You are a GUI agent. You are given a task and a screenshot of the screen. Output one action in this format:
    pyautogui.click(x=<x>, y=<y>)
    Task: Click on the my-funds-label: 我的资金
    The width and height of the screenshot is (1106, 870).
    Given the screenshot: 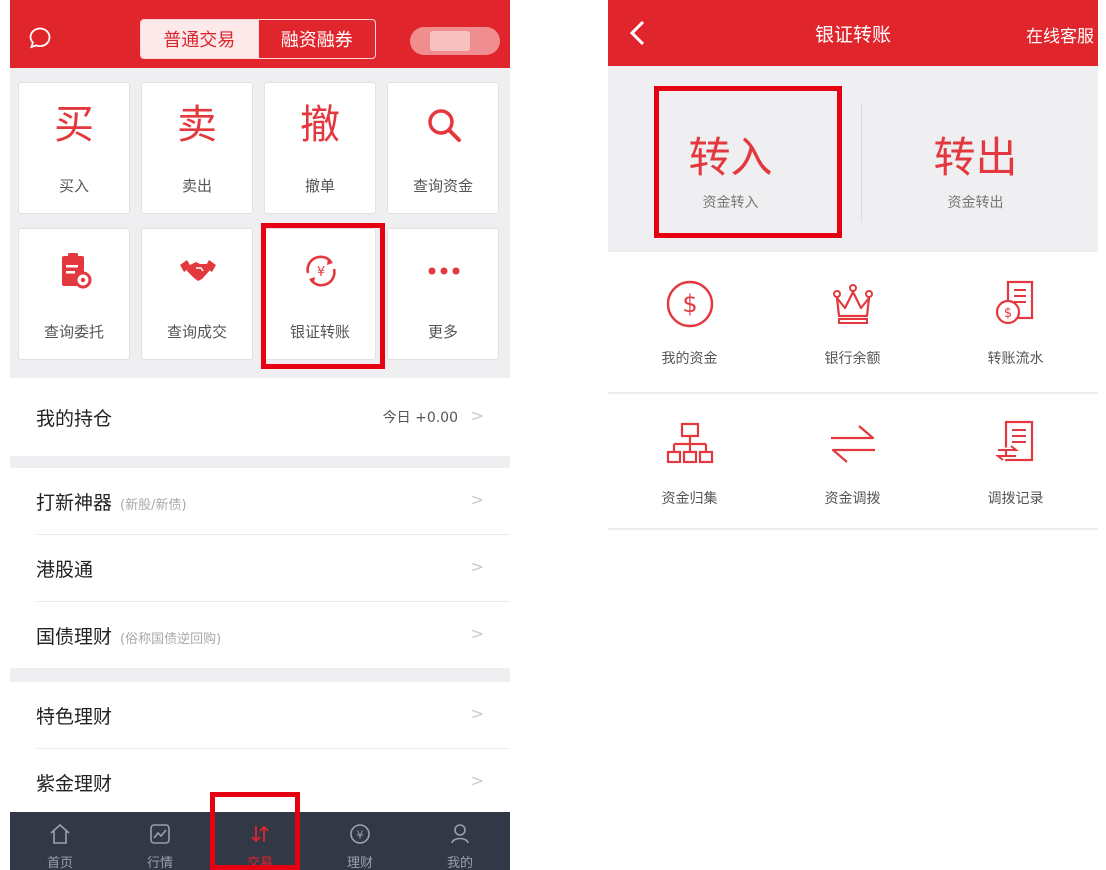 What is the action you would take?
    pyautogui.click(x=689, y=359)
    